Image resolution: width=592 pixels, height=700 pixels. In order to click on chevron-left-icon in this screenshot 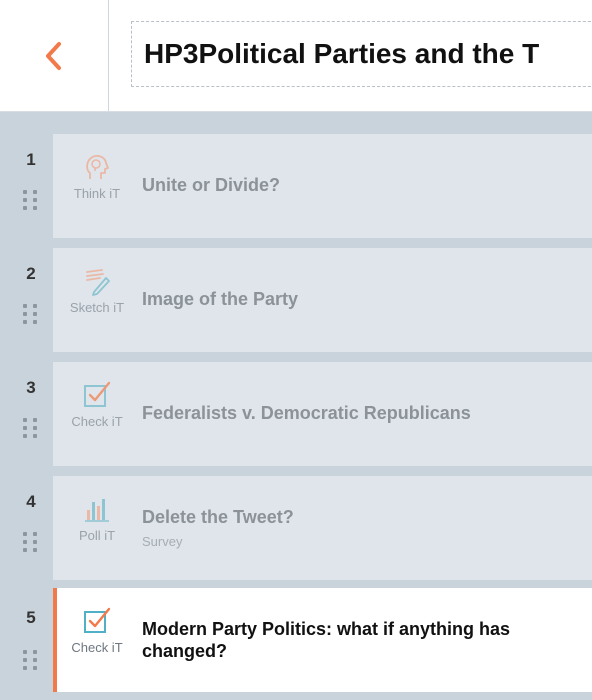, I will do `click(53, 55)`.